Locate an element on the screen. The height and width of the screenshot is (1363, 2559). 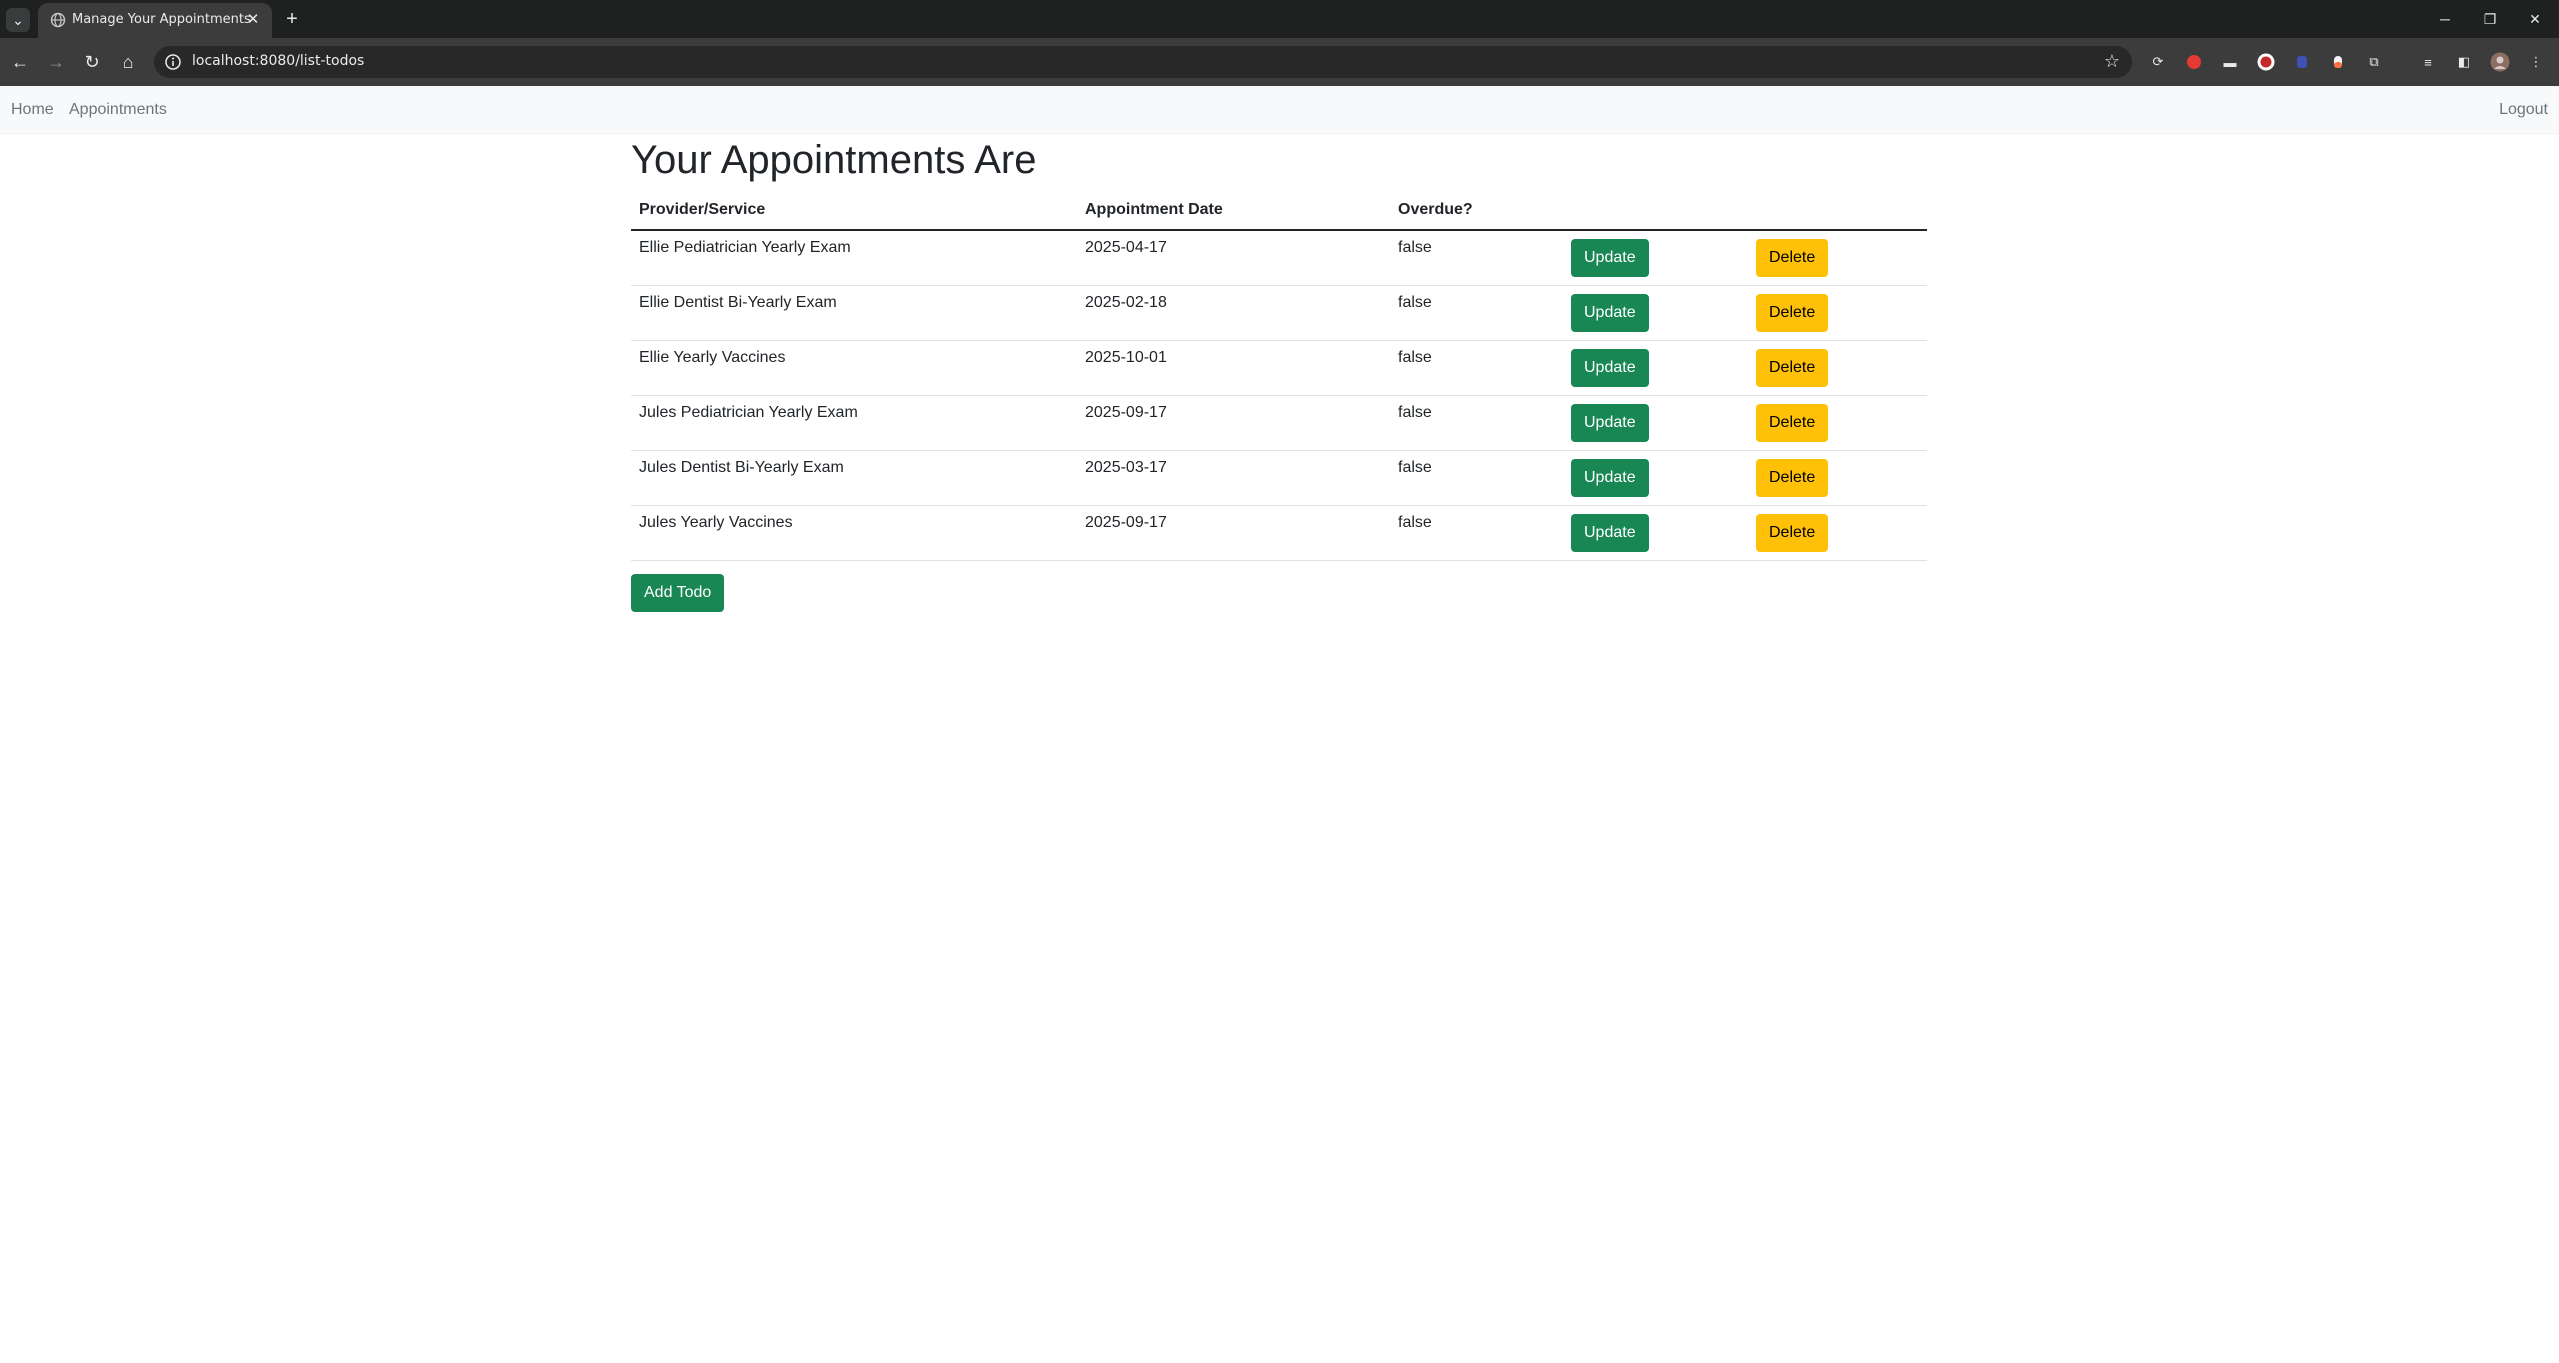
new-tab-icon: + is located at coordinates (292, 19).